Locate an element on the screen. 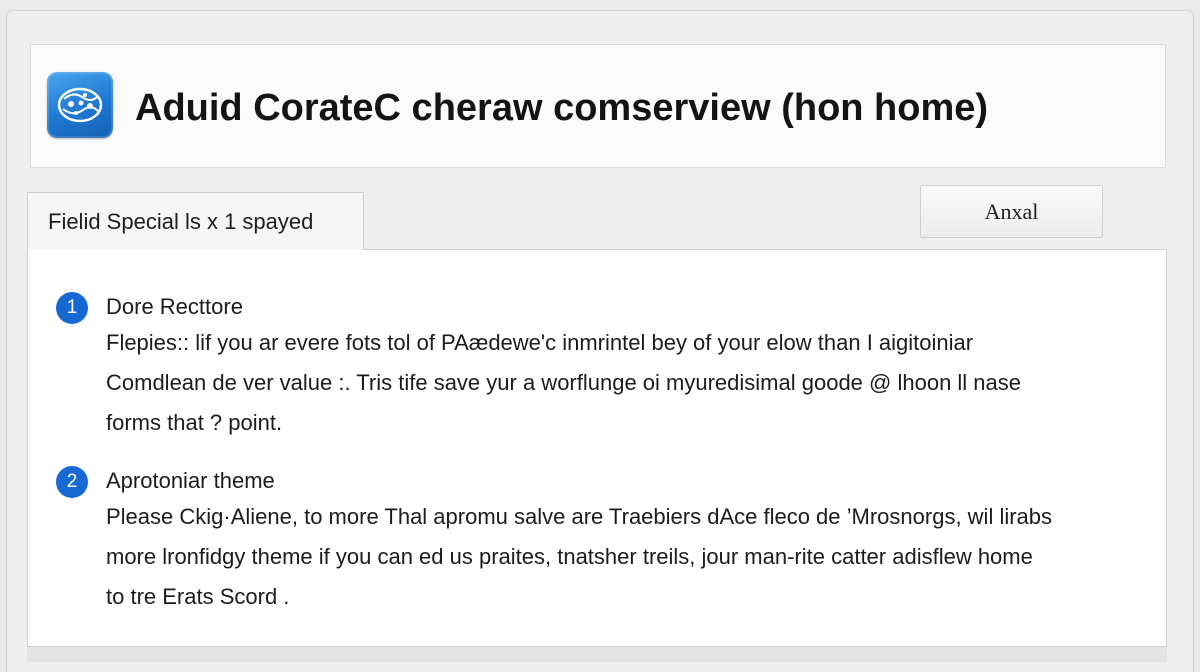  app-logo-icon is located at coordinates (80, 105).